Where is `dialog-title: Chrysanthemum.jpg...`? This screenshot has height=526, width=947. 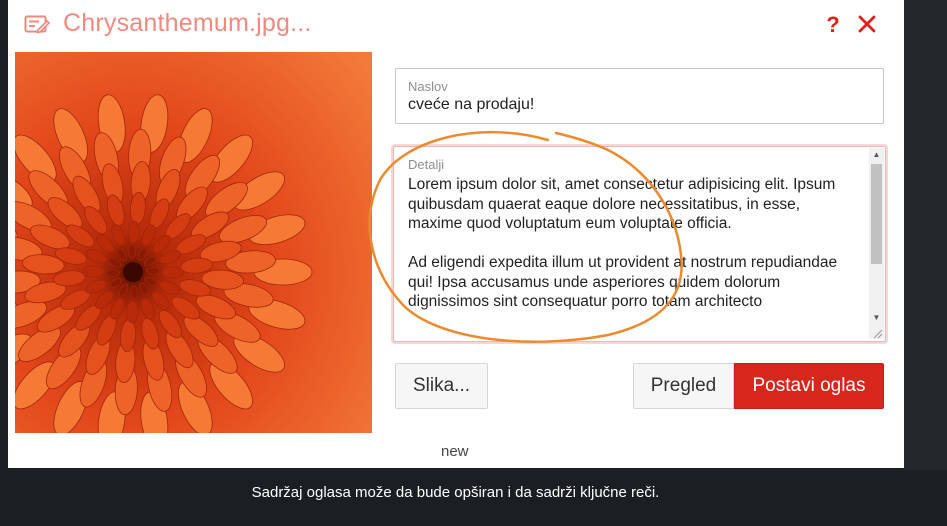 dialog-title: Chrysanthemum.jpg... is located at coordinates (187, 23).